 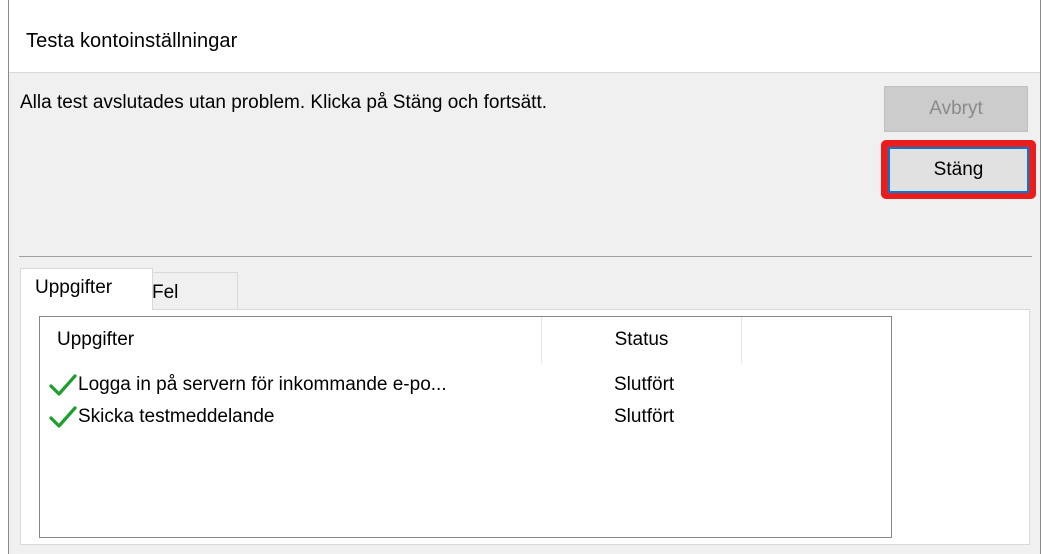 I want to click on tab-errors-label: Fel, so click(x=165, y=292).